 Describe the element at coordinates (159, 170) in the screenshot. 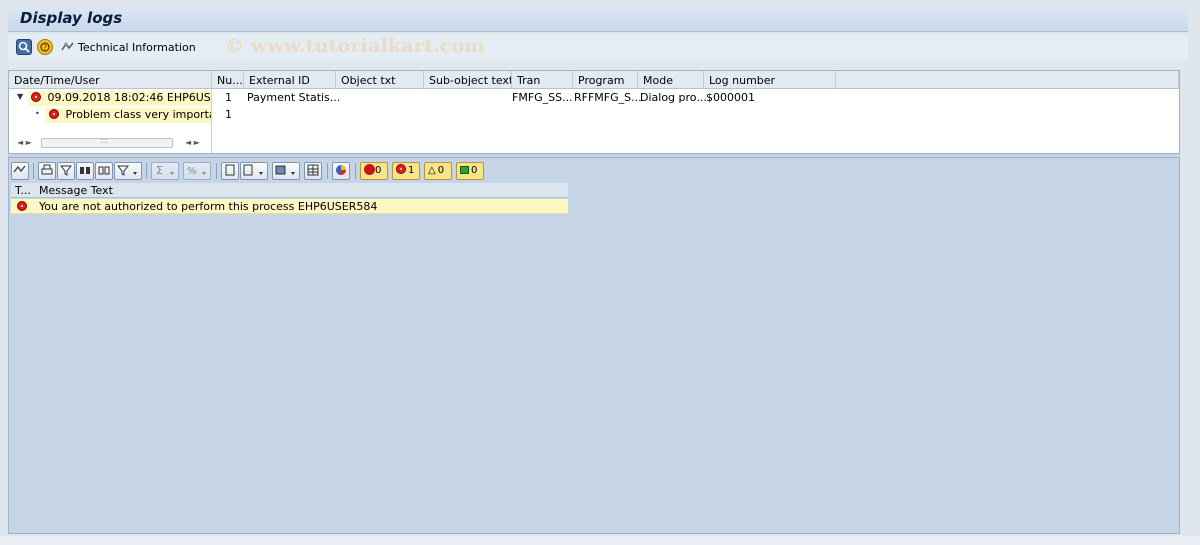

I see `svg-text: Σ` at that location.